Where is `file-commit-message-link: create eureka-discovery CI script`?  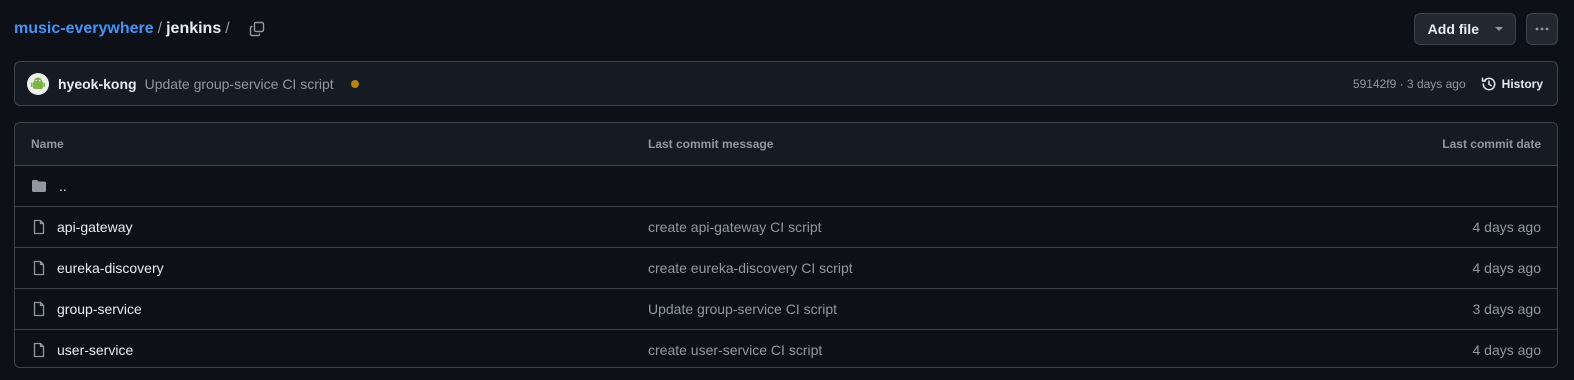 file-commit-message-link: create eureka-discovery CI script is located at coordinates (750, 268).